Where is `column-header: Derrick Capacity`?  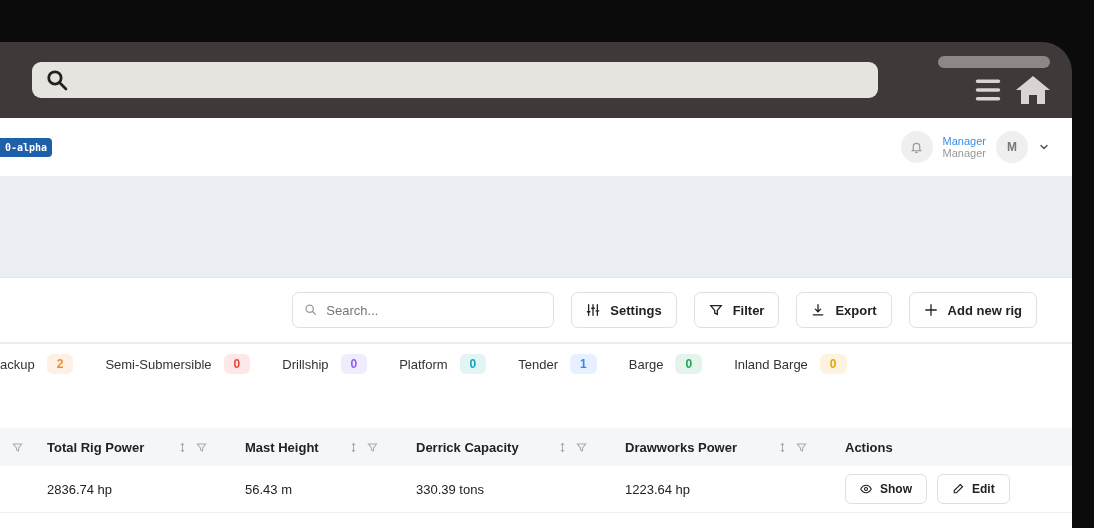 column-header: Derrick Capacity is located at coordinates (467, 447).